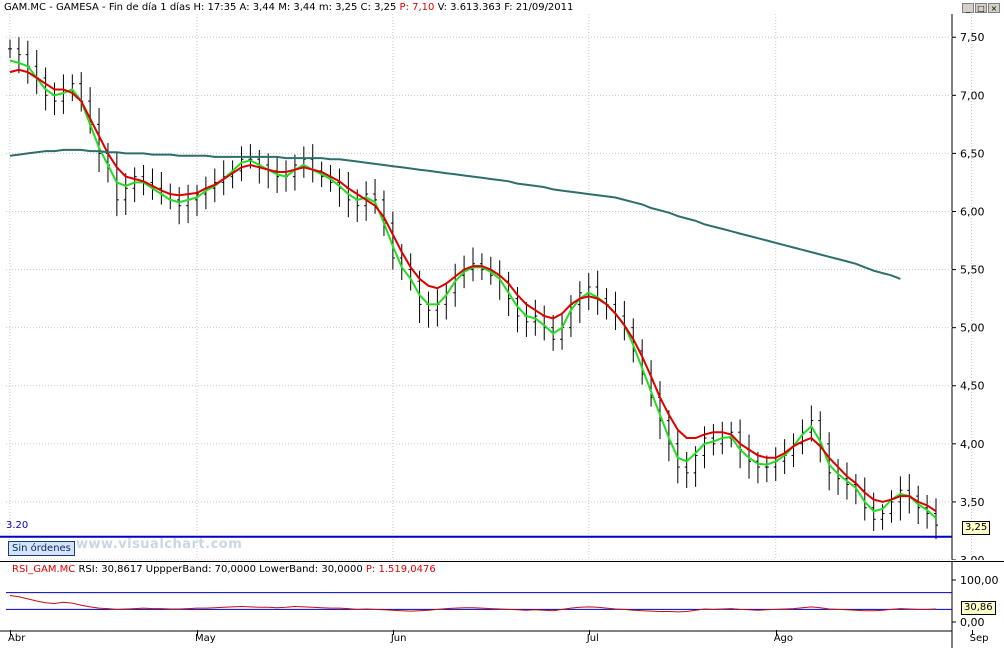 The width and height of the screenshot is (1004, 648). What do you see at coordinates (976, 528) in the screenshot?
I see `last-price-tag: 3,25` at bounding box center [976, 528].